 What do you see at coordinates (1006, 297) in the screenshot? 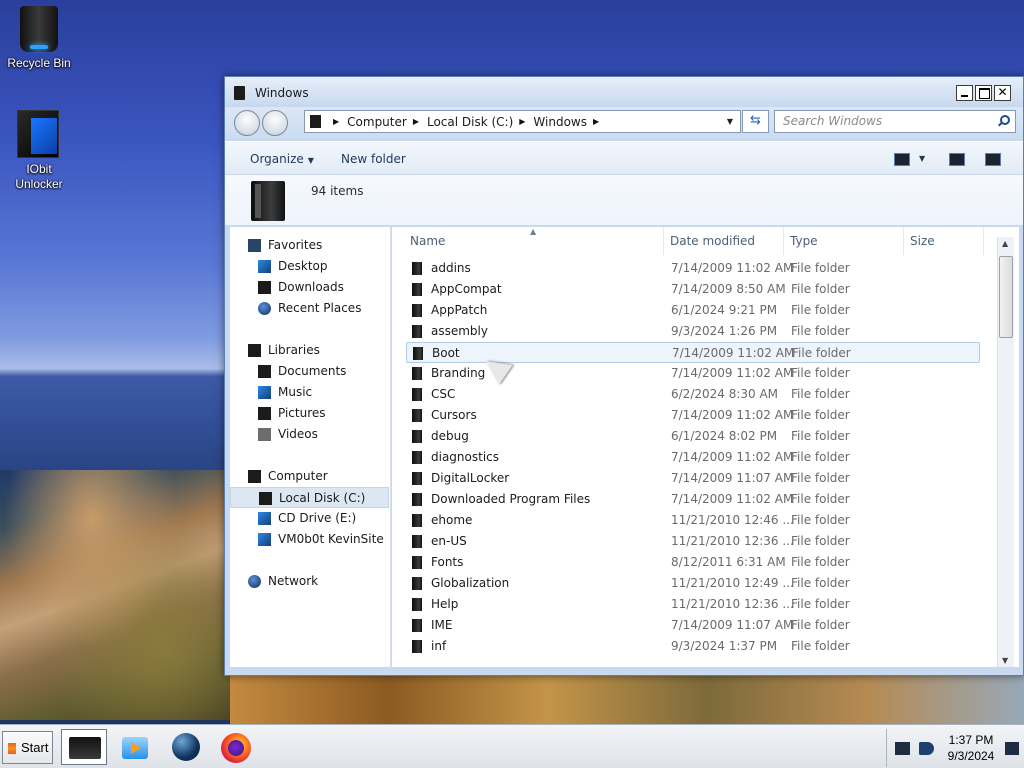
I see `scrollbar-thumb` at bounding box center [1006, 297].